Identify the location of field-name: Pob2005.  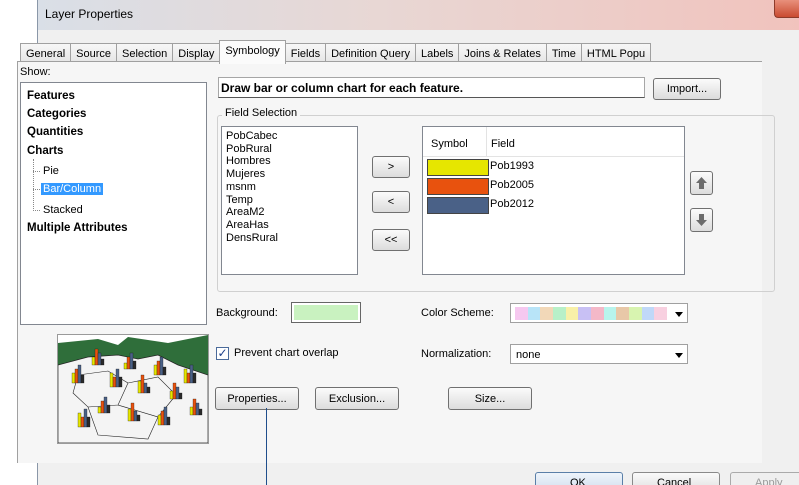
(512, 185).